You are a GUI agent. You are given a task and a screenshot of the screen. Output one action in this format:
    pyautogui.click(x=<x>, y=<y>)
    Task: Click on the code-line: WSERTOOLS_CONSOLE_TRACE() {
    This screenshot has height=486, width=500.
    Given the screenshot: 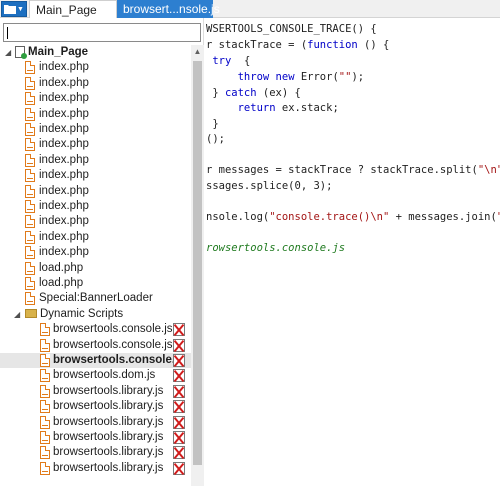 What is the action you would take?
    pyautogui.click(x=291, y=29)
    